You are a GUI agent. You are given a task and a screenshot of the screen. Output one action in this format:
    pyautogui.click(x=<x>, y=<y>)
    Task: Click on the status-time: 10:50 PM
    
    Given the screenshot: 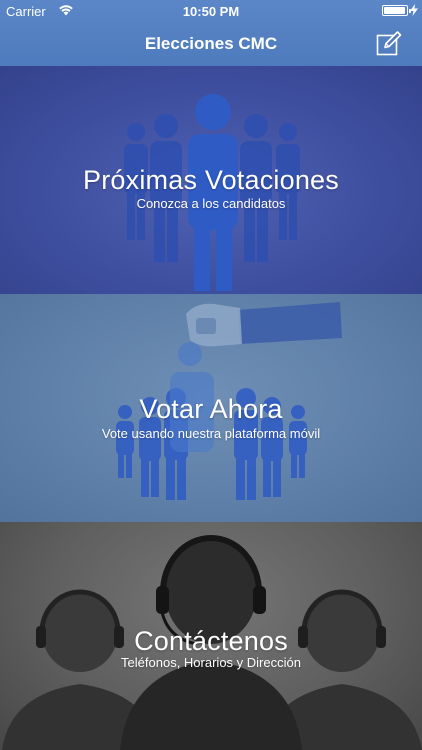 What is the action you would take?
    pyautogui.click(x=211, y=11)
    